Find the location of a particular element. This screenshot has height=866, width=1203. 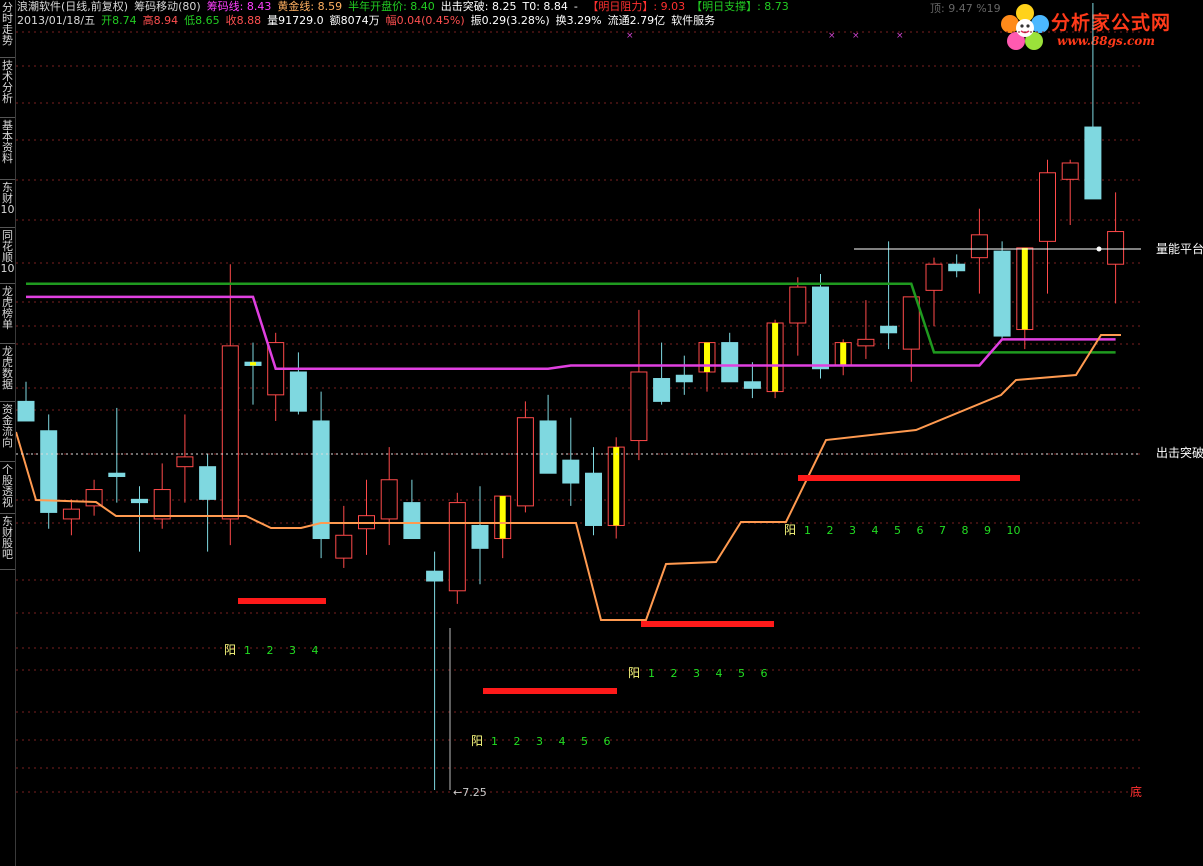

sidebar-tab-6: 龙虎榜单 is located at coordinates (7, 314).